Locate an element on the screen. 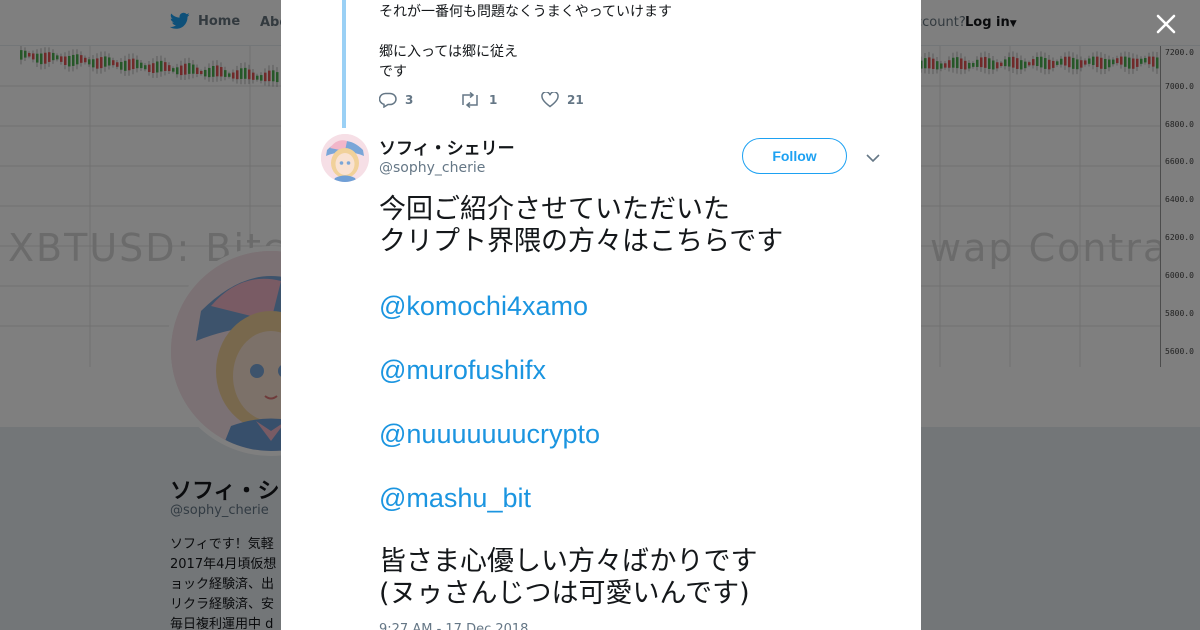  tweet-author-avatar is located at coordinates (345, 158).